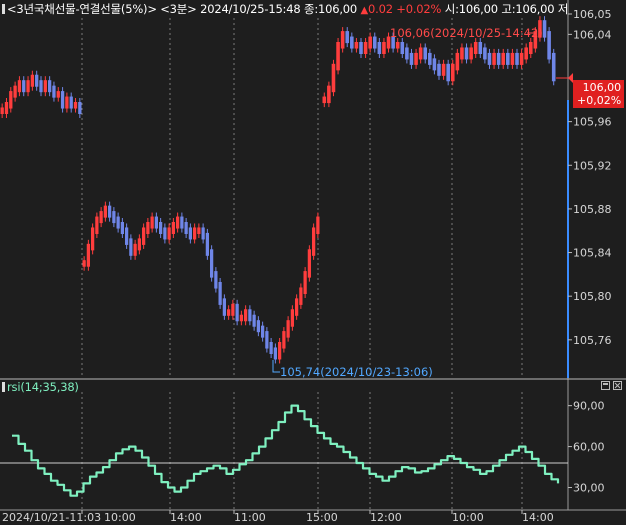 This screenshot has height=525, width=626. What do you see at coordinates (186, 517) in the screenshot?
I see `x-tick-label-2: 14:00` at bounding box center [186, 517].